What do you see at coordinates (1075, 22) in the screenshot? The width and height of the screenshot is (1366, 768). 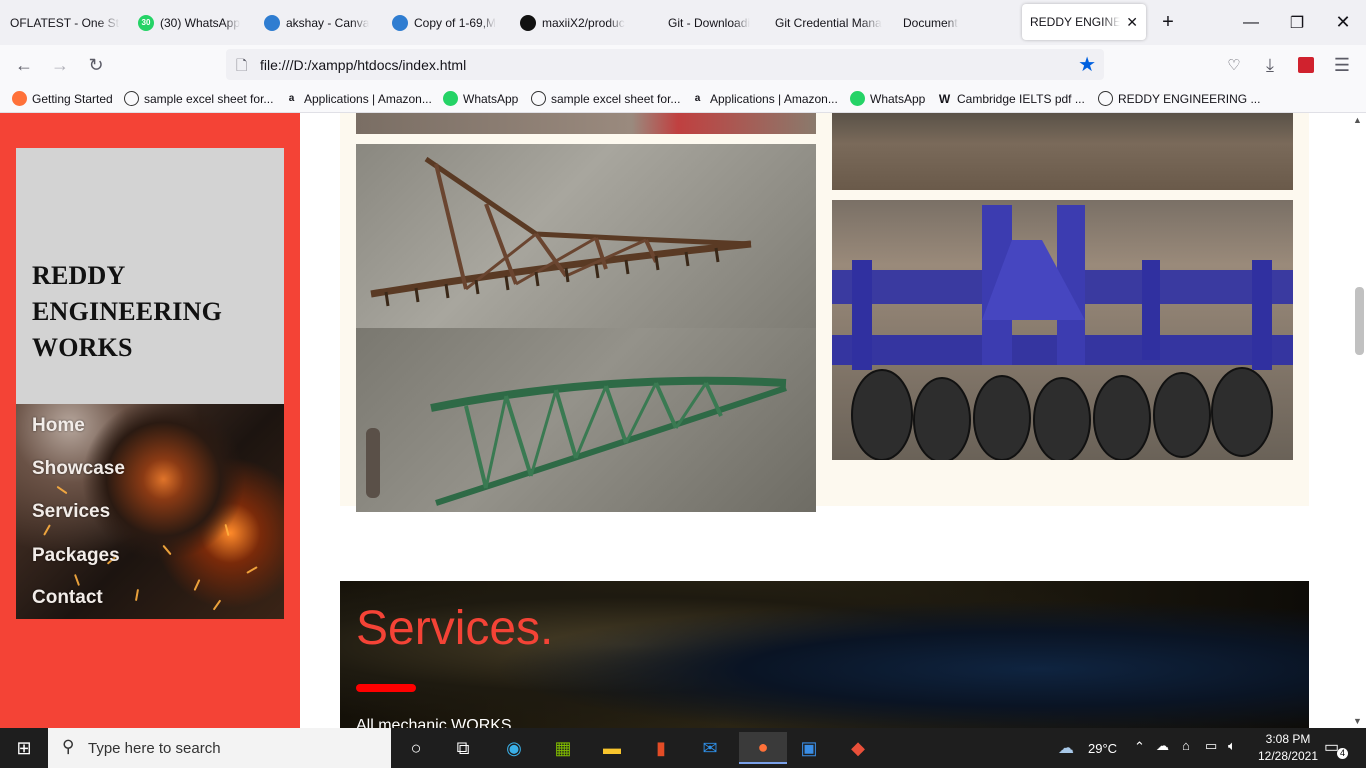 I see `tab-label: REDDY ENGINEER` at bounding box center [1075, 22].